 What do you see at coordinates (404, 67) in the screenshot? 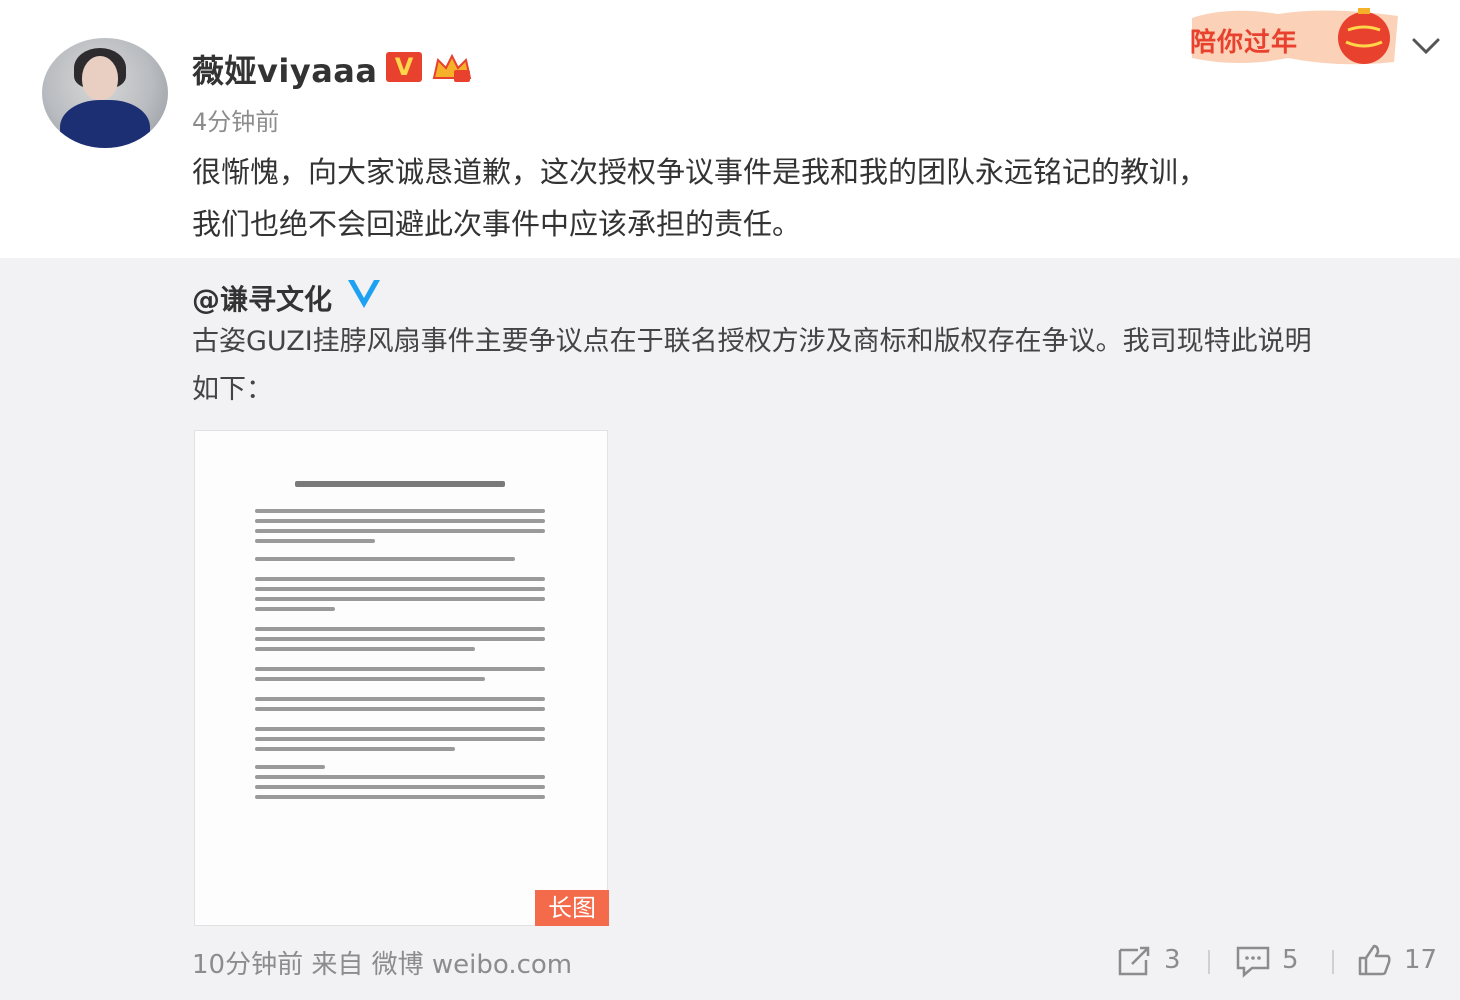
I see `verified-badge-icon: V` at bounding box center [404, 67].